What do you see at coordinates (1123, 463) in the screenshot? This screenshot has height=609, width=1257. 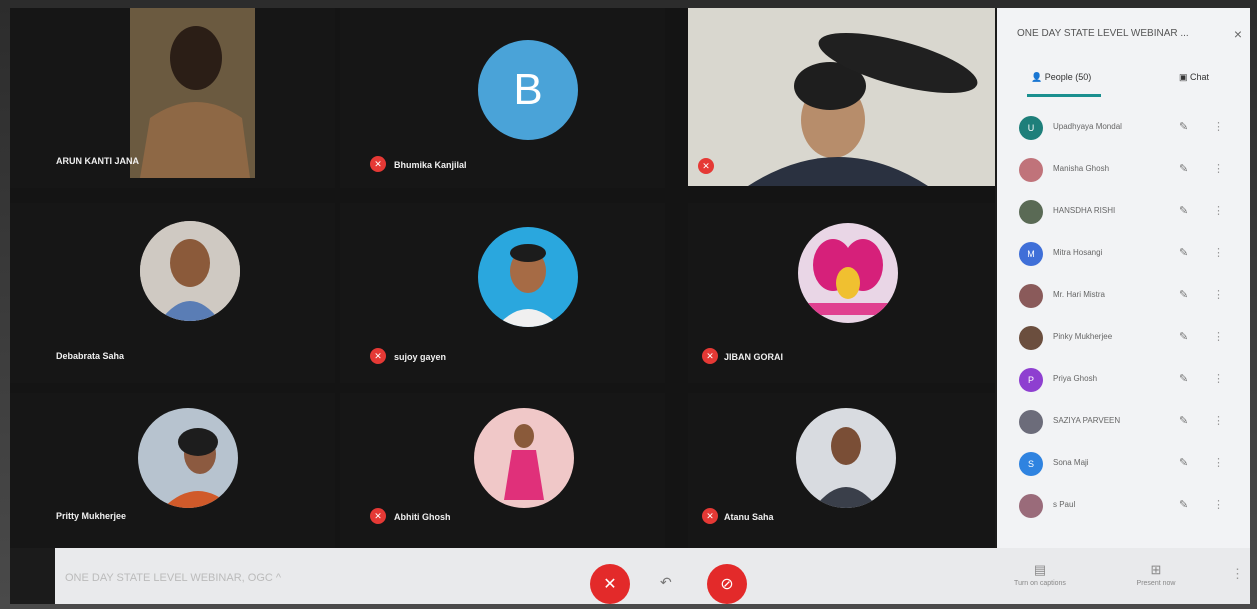 I see `participant-row: S Sona Maji ✎ ⋮` at bounding box center [1123, 463].